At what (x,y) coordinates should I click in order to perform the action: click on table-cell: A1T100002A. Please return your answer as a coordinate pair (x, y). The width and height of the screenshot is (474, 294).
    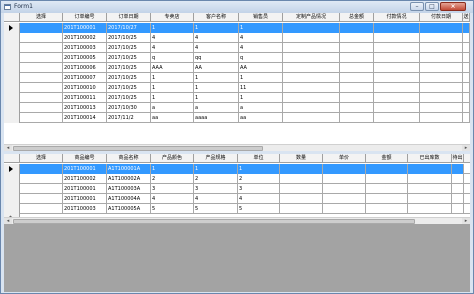
    Looking at the image, I should click on (129, 179).